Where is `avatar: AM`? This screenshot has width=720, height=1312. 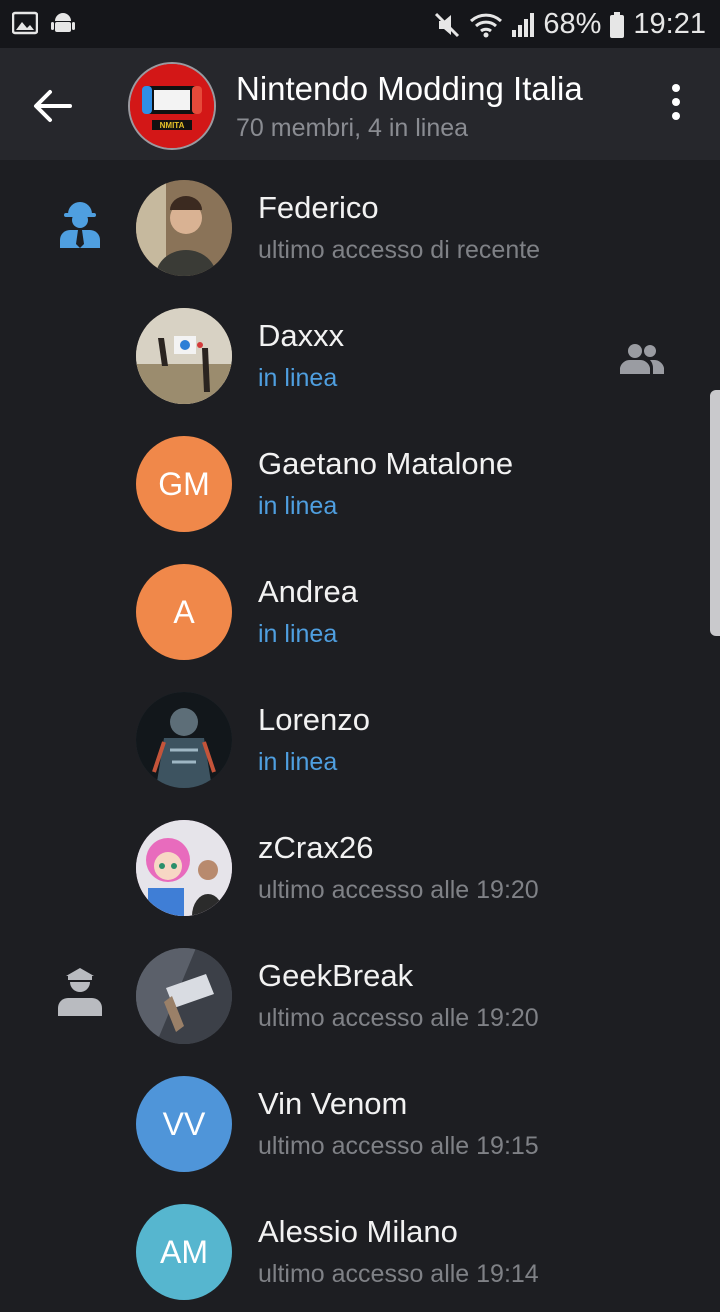 avatar: AM is located at coordinates (184, 1252).